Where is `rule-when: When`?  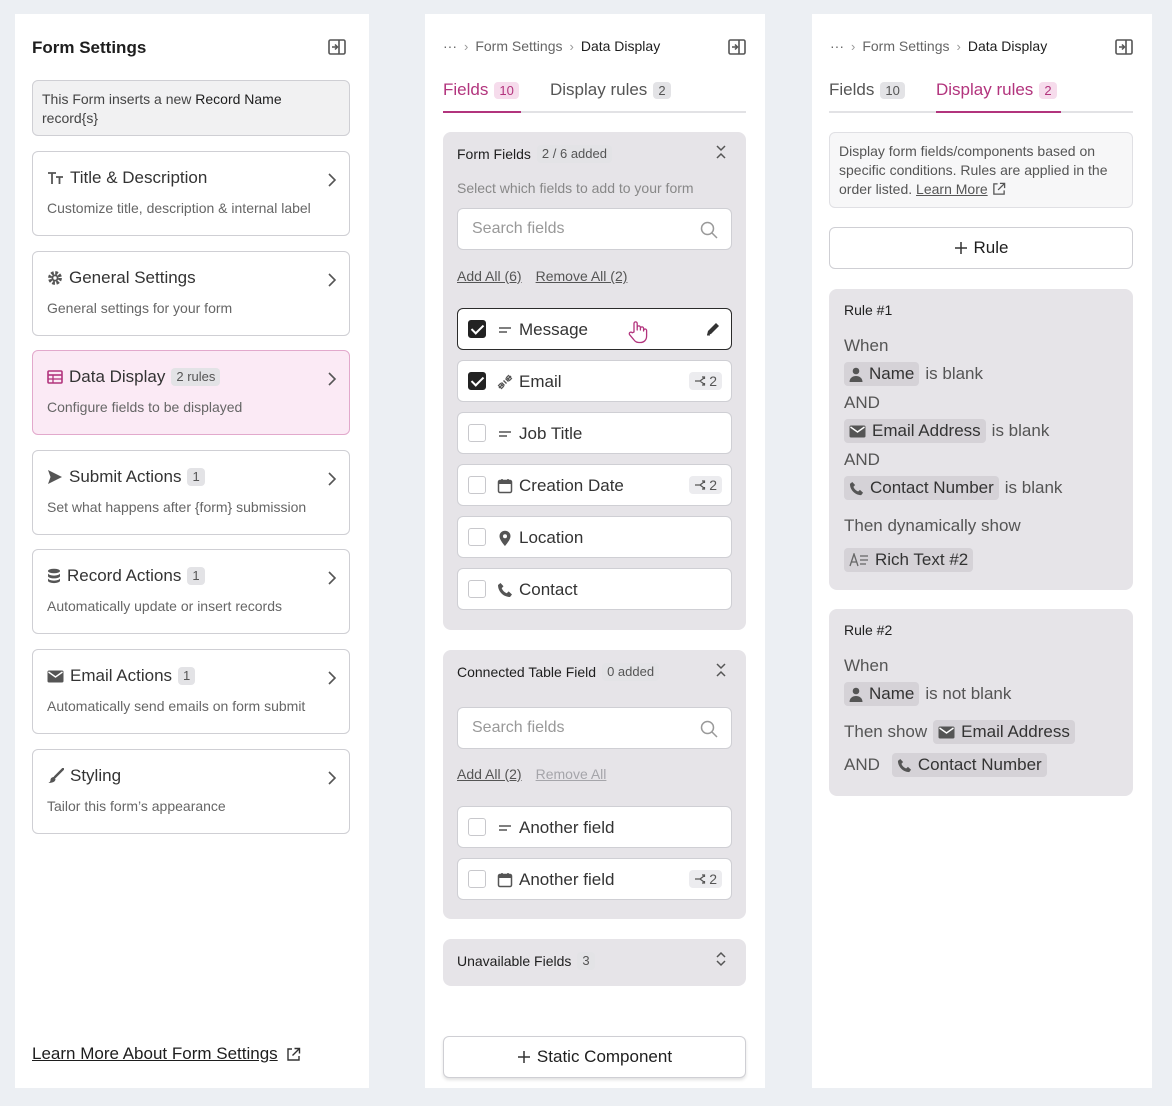
rule-when: When is located at coordinates (866, 345).